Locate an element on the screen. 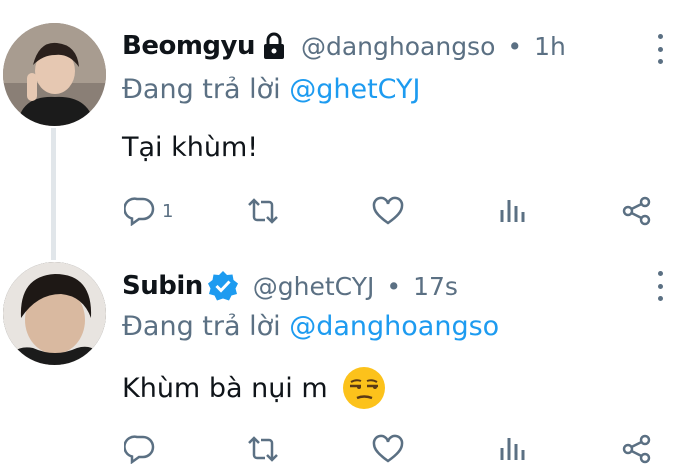 This screenshot has height=468, width=680. mention-link: @ghetCYJ is located at coordinates (354, 89).